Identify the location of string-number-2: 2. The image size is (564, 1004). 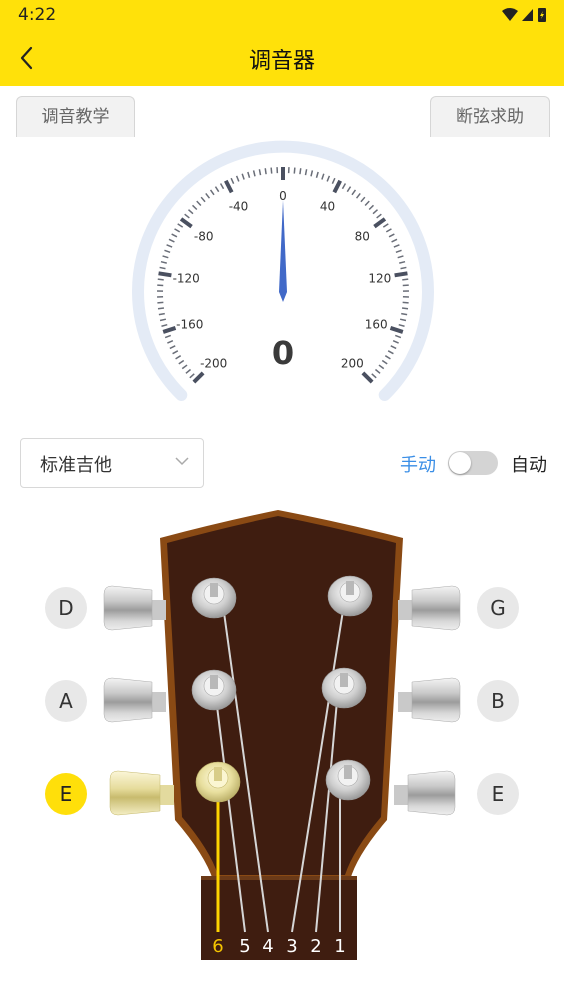
(316, 946).